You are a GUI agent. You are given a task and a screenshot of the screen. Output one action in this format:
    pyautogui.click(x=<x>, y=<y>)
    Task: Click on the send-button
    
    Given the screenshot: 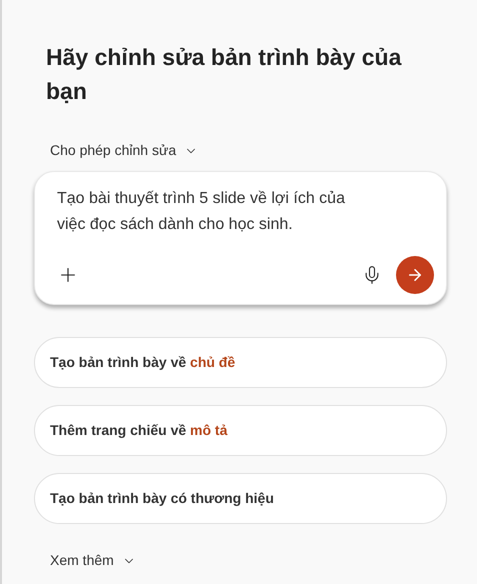 What is the action you would take?
    pyautogui.click(x=415, y=275)
    